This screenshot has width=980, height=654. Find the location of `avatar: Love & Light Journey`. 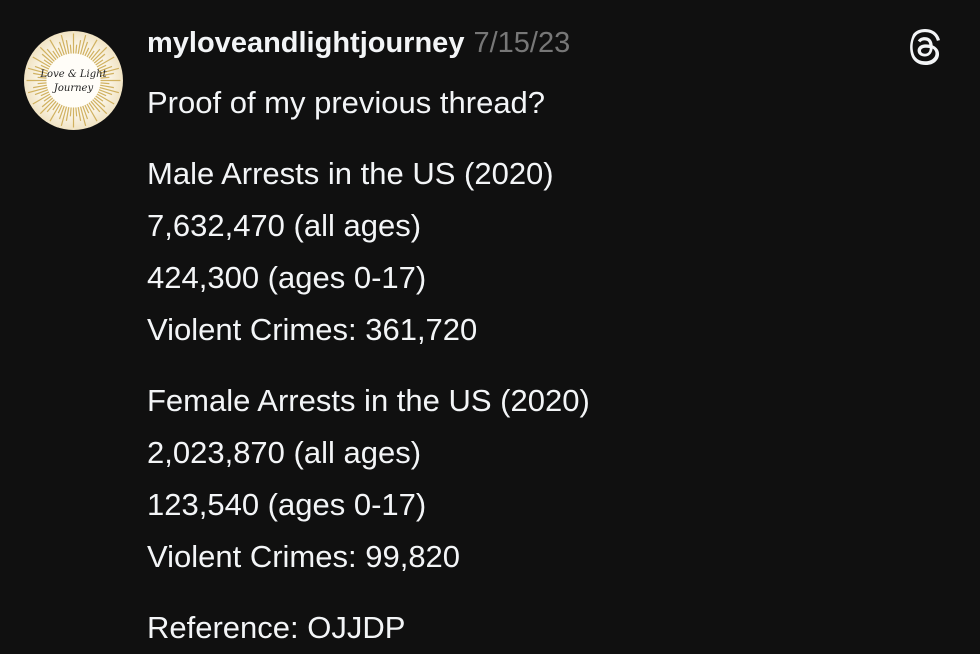

avatar: Love & Light Journey is located at coordinates (73, 80).